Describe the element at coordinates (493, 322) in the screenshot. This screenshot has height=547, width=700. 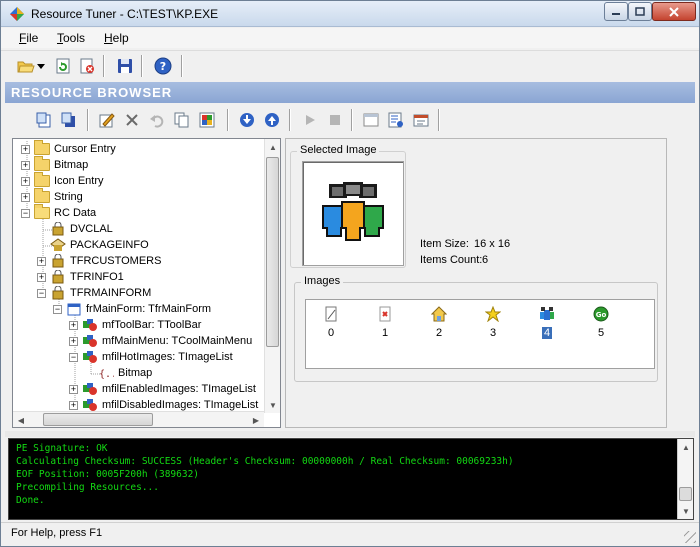
I see `image-item-3: 3` at that location.